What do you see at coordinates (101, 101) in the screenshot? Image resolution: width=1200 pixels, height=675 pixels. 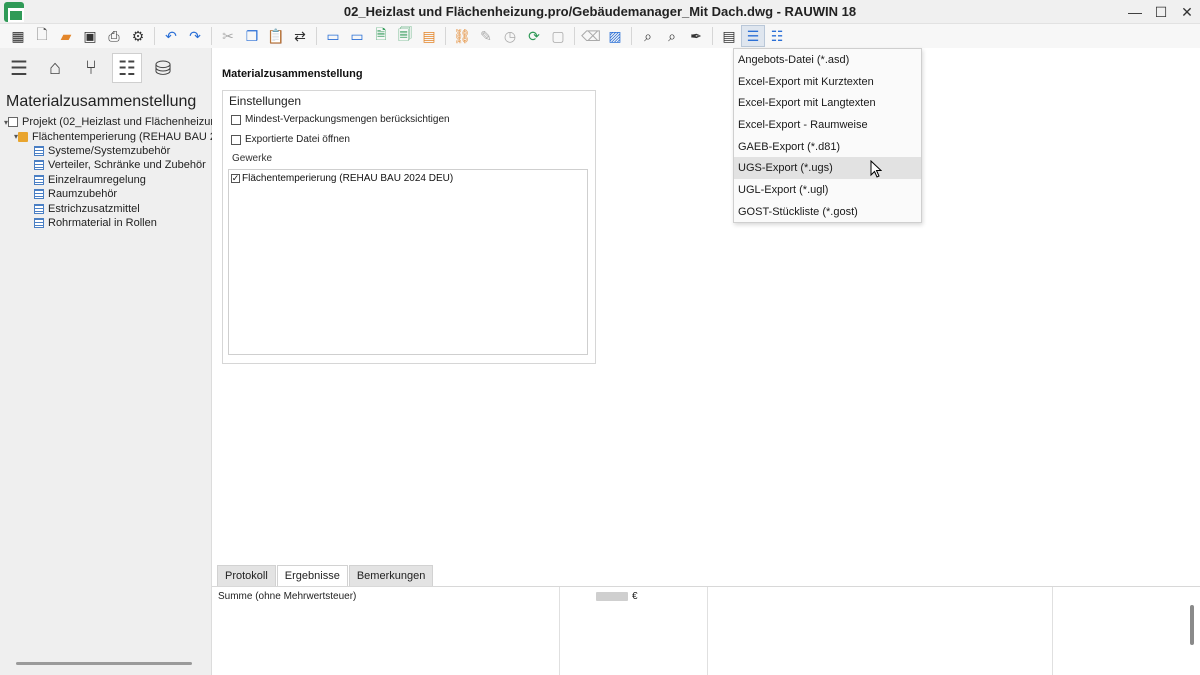 I see `panel-title: Materialzusammenstellung` at bounding box center [101, 101].